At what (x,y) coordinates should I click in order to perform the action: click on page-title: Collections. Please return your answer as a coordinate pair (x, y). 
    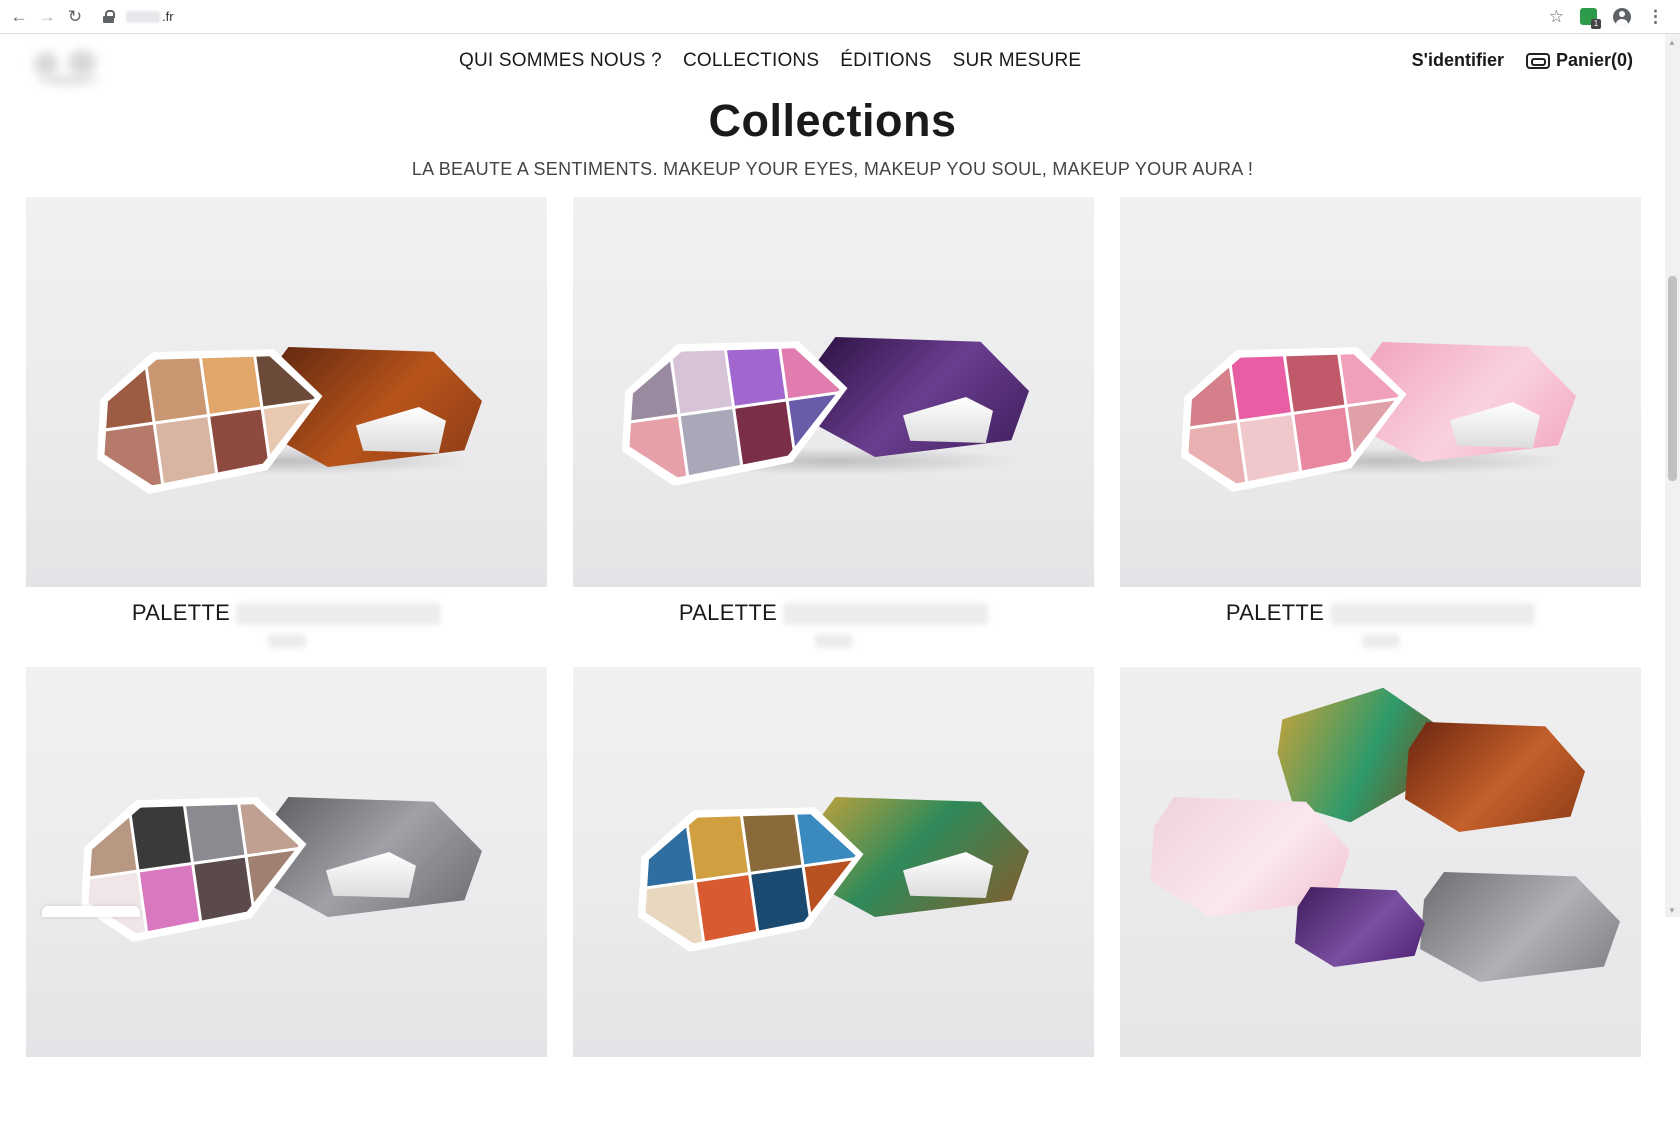
    Looking at the image, I should click on (832, 120).